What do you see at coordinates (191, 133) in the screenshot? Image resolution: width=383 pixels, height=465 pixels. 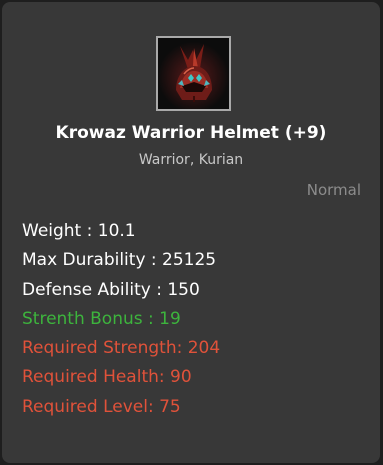 I see `item-name: Krowaz Warrior Helmet (+9)` at bounding box center [191, 133].